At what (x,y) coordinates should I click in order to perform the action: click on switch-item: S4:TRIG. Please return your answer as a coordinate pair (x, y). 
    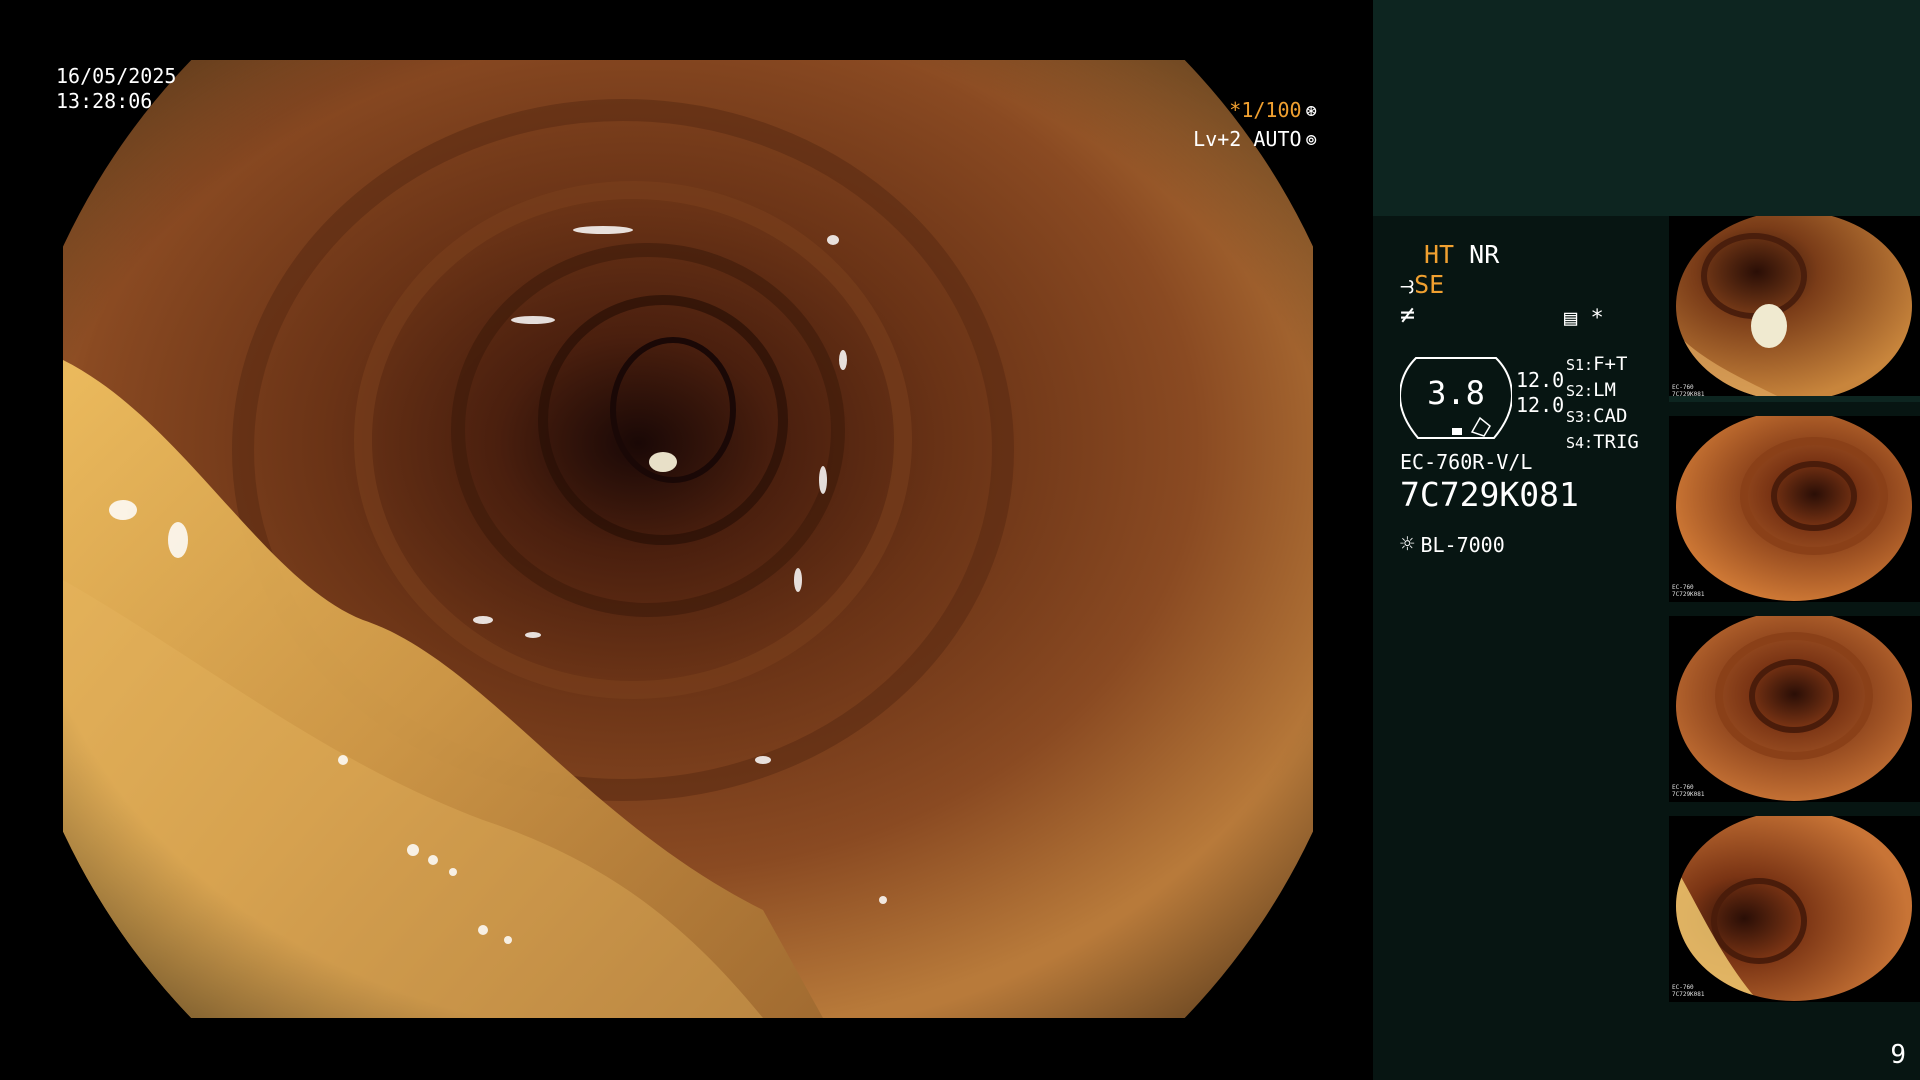
    Looking at the image, I should click on (1602, 443).